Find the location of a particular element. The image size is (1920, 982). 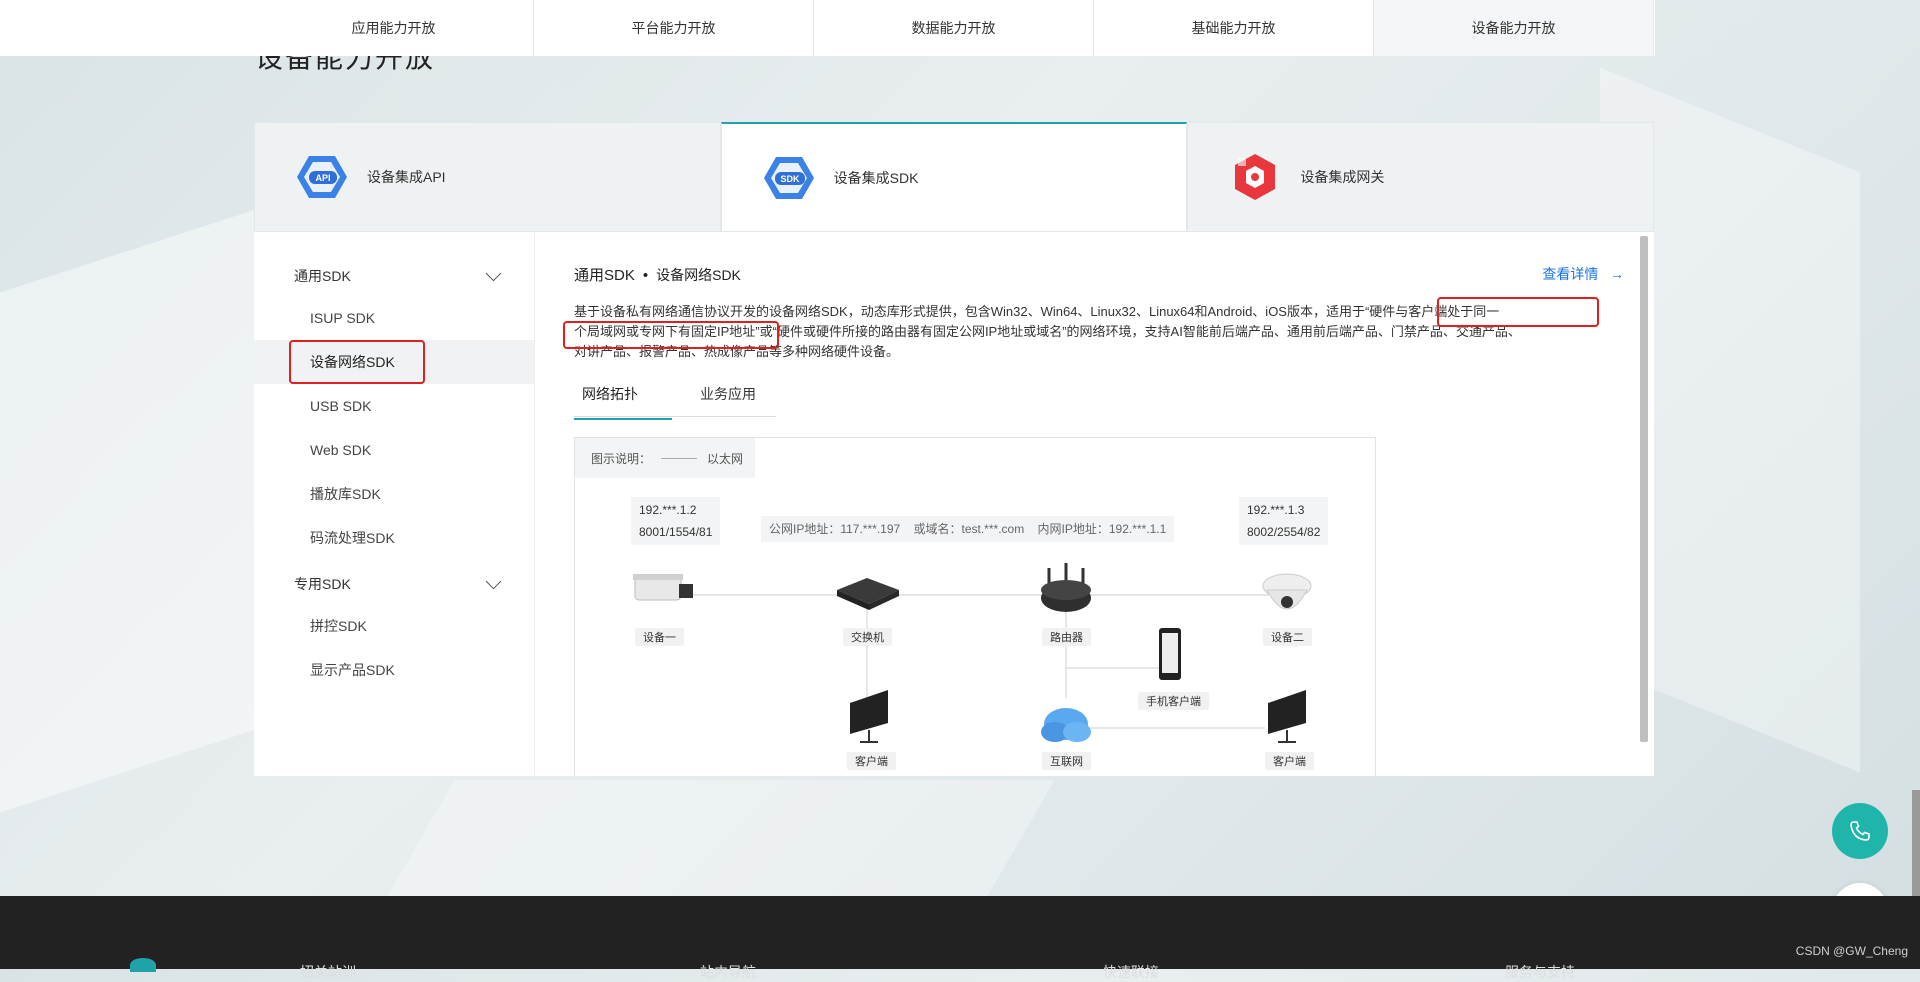

sidebar-item-usb: USB SDK is located at coordinates (394, 406).